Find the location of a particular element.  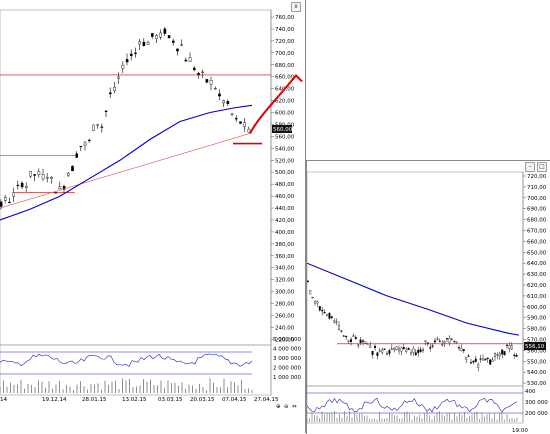

right-time-label: 19:00 is located at coordinates (520, 431).